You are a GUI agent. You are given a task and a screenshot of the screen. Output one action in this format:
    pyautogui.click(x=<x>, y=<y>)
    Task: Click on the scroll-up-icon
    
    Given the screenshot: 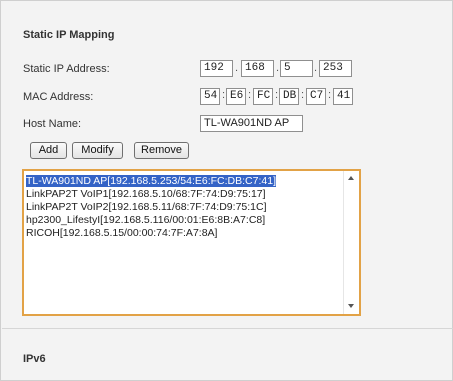 What is the action you would take?
    pyautogui.click(x=351, y=178)
    